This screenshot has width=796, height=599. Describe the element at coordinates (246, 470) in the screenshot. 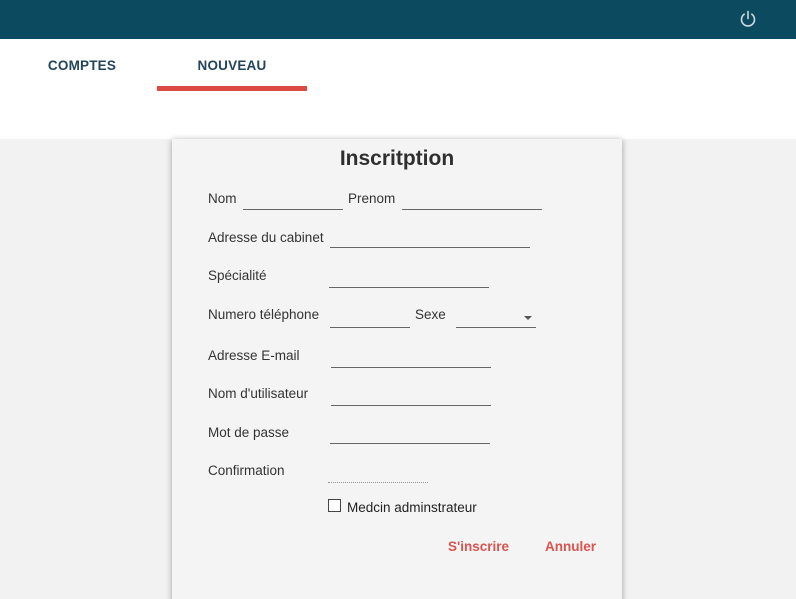

I see `confirmation-label: Confirmation` at that location.